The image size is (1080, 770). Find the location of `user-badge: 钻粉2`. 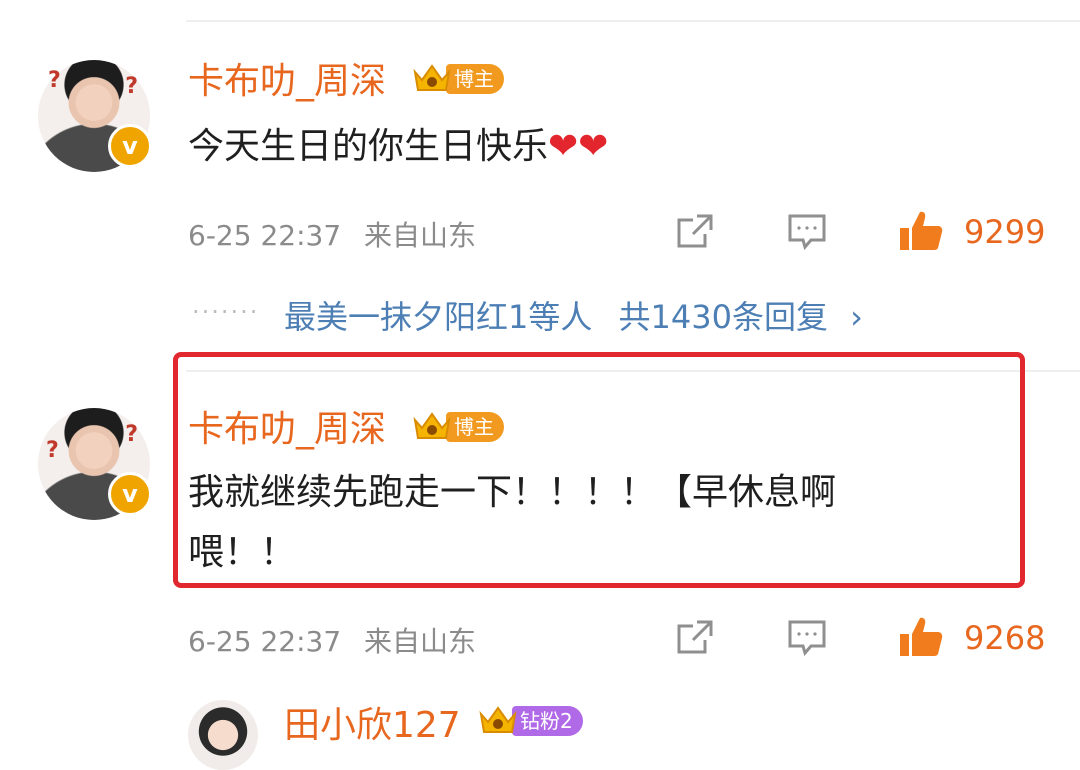

user-badge: 钻粉2 is located at coordinates (530, 721).